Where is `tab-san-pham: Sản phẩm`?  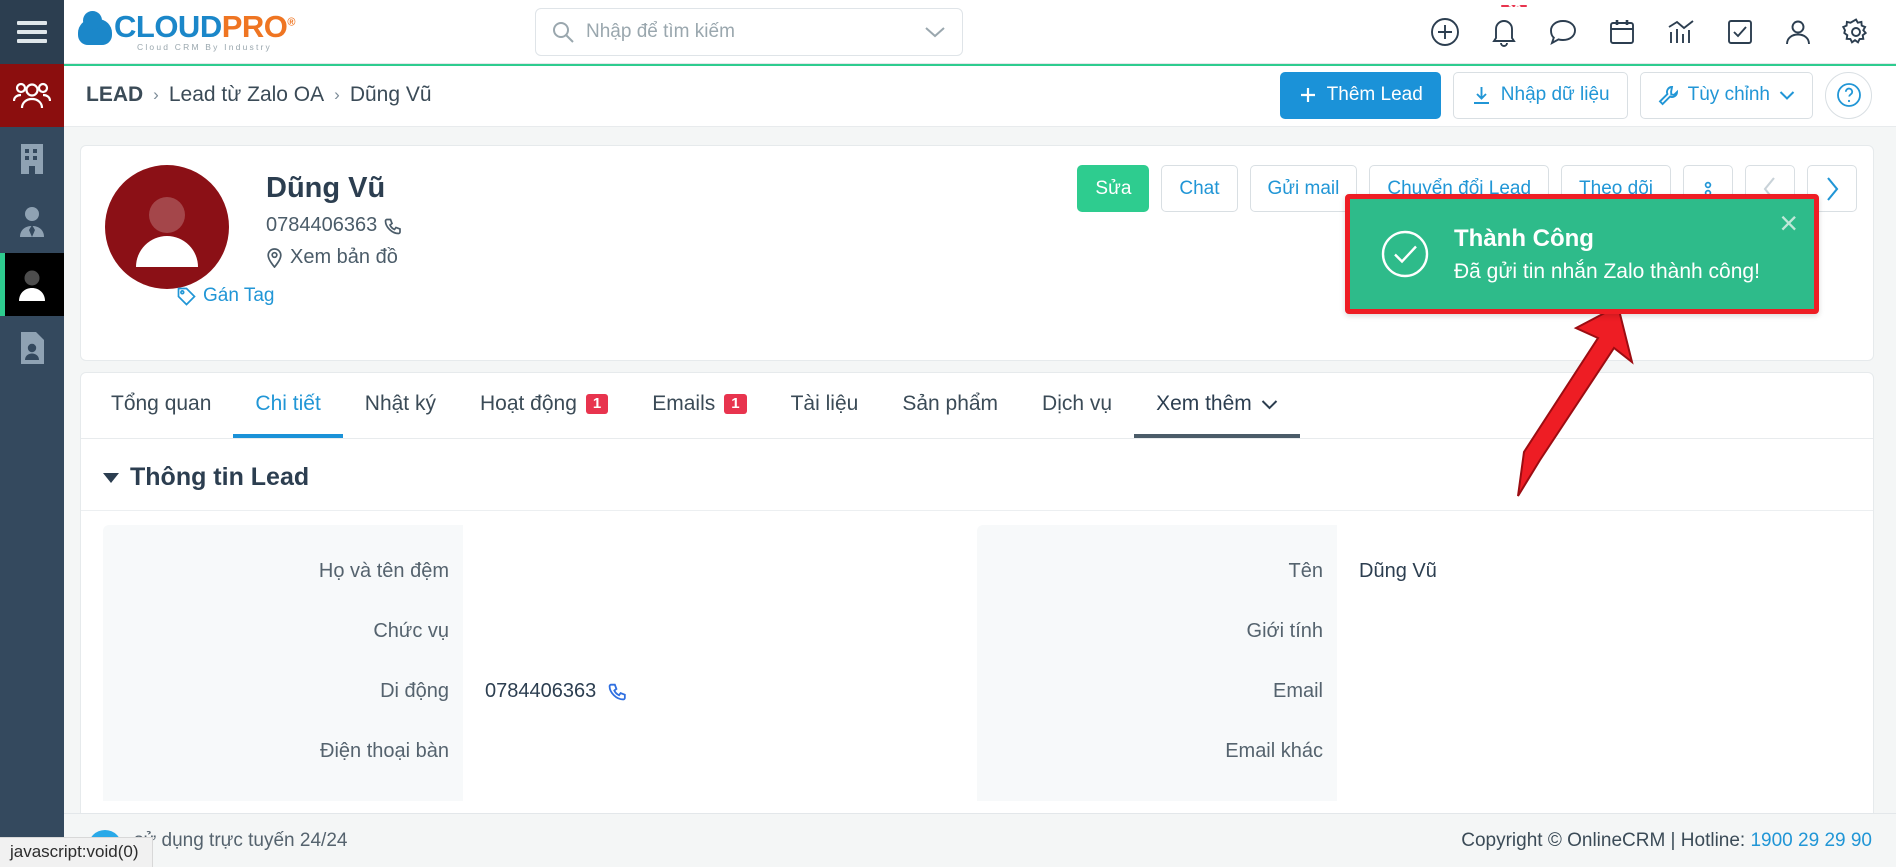
tab-san-pham: Sản phẩm is located at coordinates (950, 406).